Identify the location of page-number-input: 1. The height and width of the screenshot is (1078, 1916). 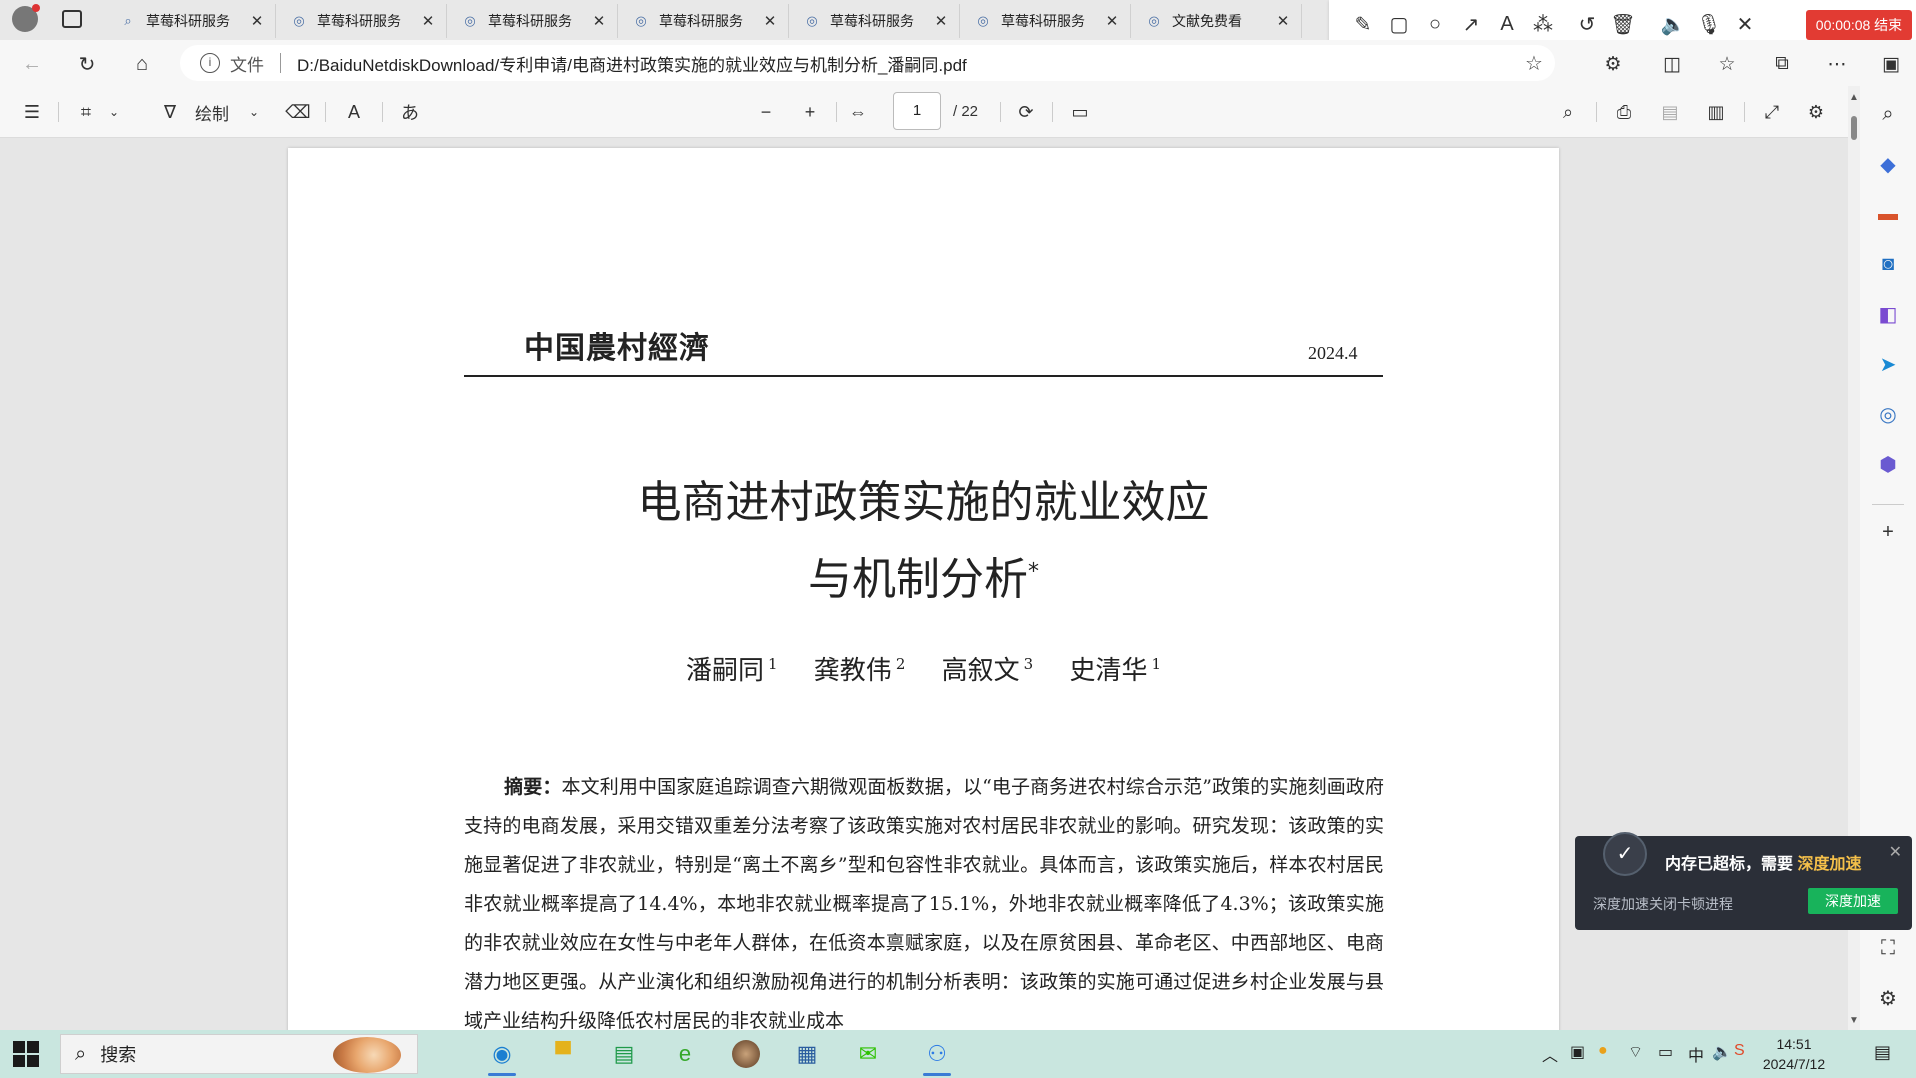
(917, 111).